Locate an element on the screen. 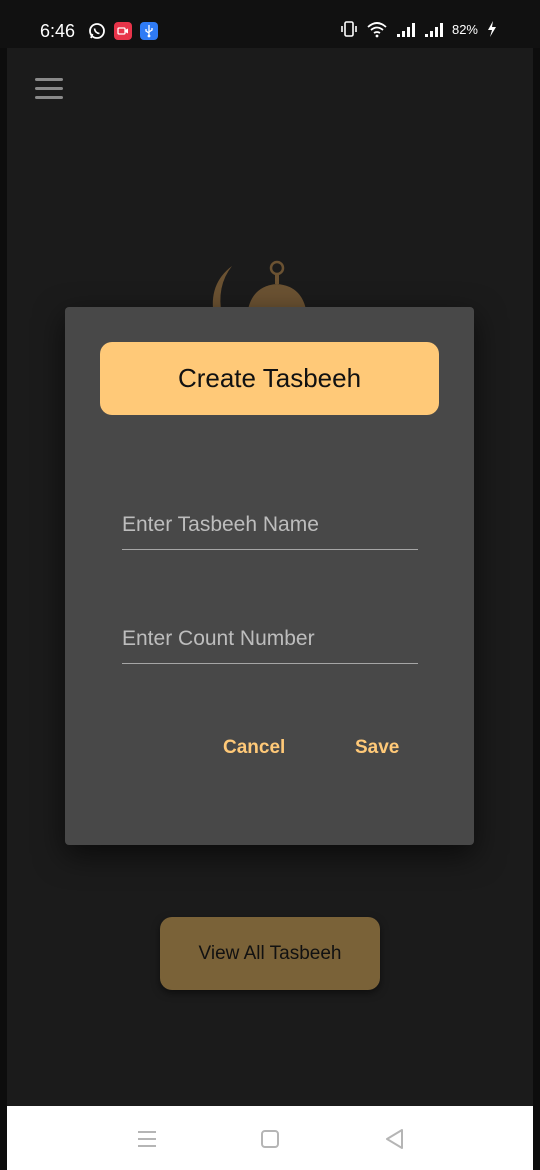  whatsapp-icon is located at coordinates (97, 31).